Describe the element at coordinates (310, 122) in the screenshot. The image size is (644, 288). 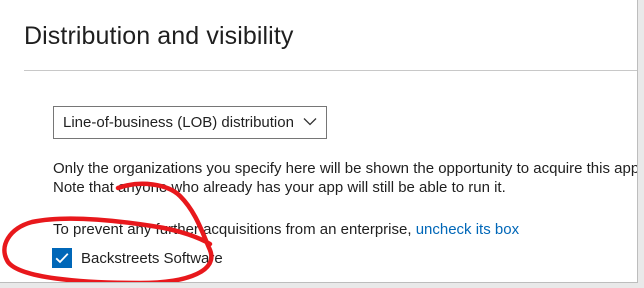
I see `chevron-down-icon` at that location.